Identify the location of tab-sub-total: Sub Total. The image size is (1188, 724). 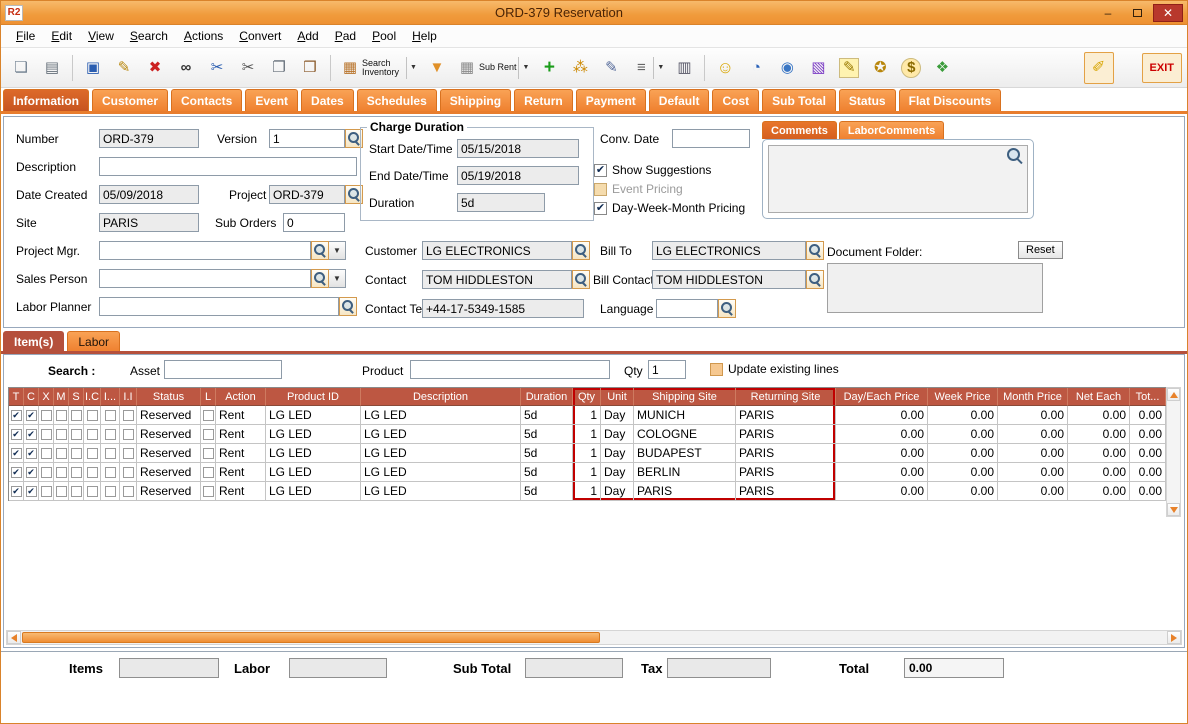
(799, 100).